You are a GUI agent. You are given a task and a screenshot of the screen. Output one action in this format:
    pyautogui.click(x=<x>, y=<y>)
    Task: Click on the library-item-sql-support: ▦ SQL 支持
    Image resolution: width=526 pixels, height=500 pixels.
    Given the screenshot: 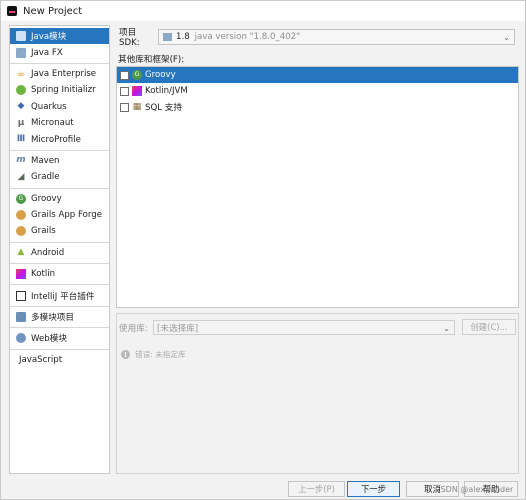 What is the action you would take?
    pyautogui.click(x=317, y=107)
    